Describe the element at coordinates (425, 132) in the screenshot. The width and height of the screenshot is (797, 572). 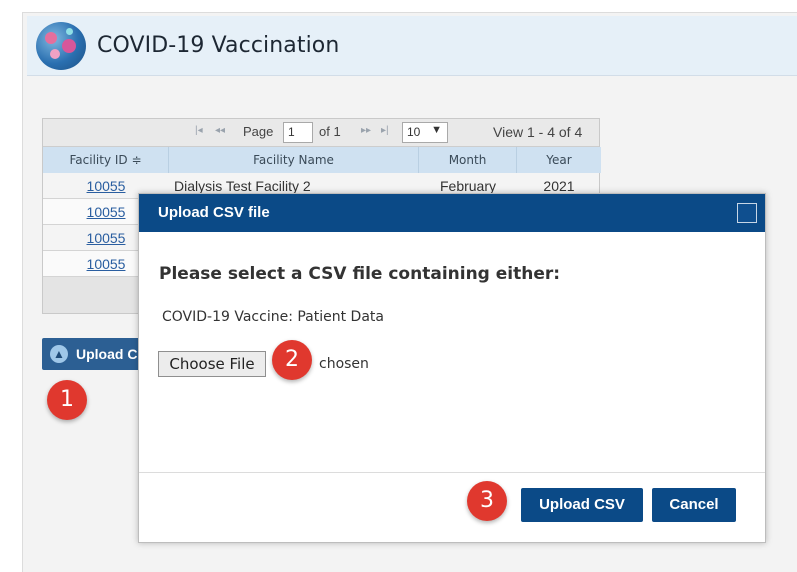
I see `rows-per-page-select: 10 ▼` at that location.